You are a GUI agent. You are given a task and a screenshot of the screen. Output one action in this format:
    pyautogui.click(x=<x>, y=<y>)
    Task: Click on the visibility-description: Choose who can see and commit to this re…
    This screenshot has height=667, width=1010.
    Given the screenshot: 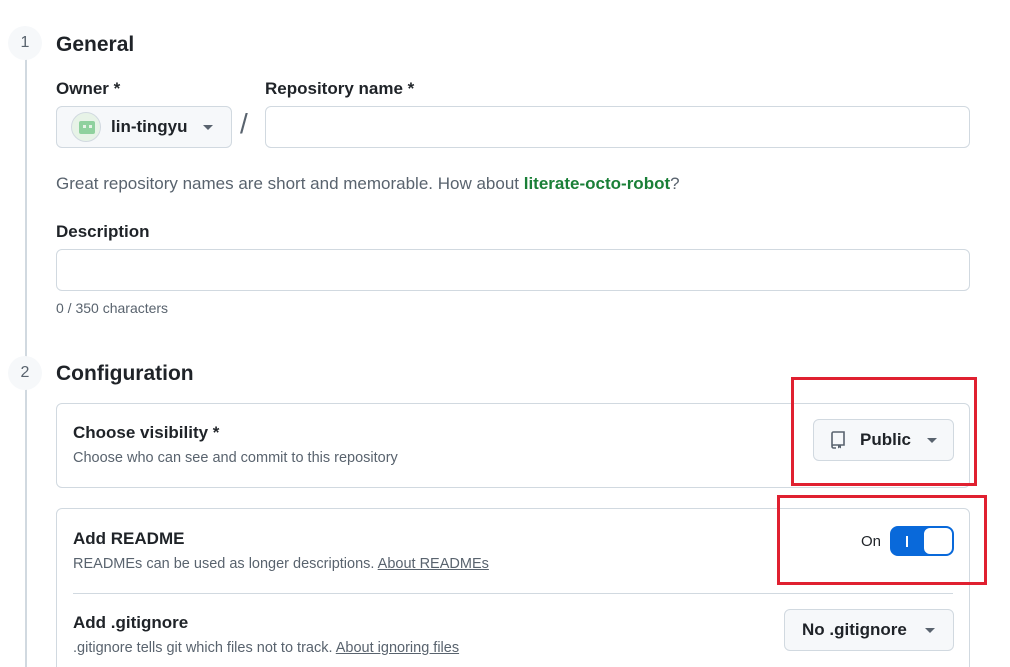 What is the action you would take?
    pyautogui.click(x=235, y=458)
    